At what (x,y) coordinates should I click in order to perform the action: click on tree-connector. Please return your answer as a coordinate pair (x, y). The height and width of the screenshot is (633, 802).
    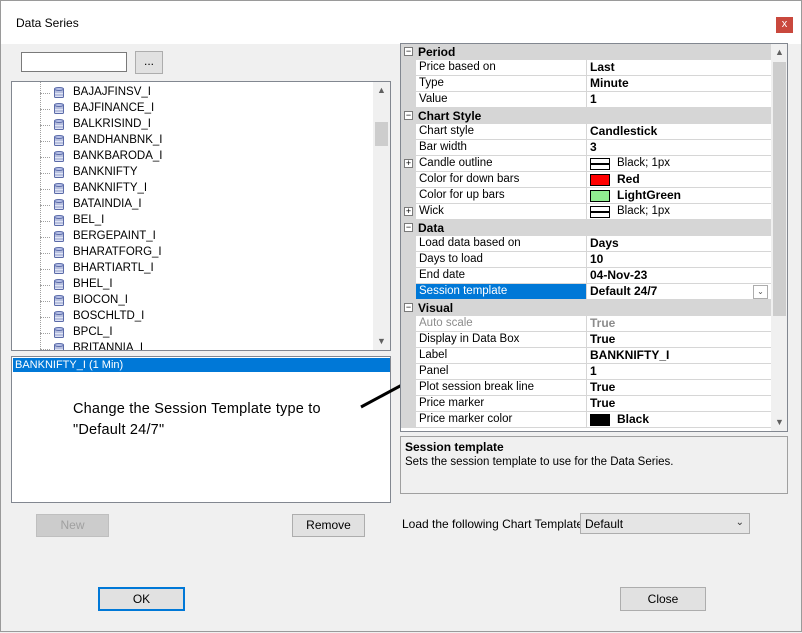
    Looking at the image, I should click on (40, 293).